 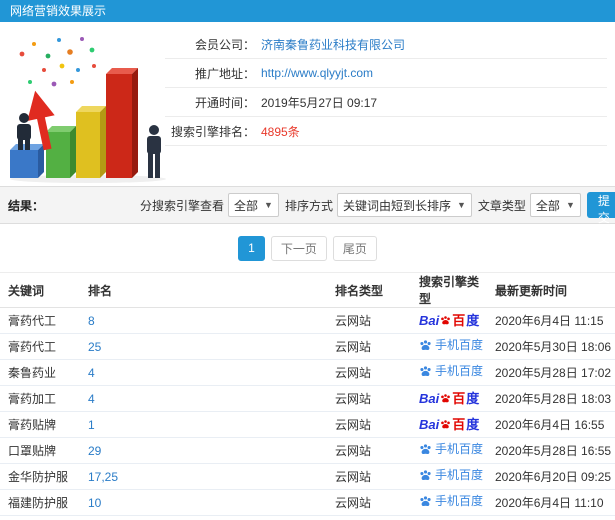 I want to click on opened-label: 开通时间：, so click(x=224, y=102).